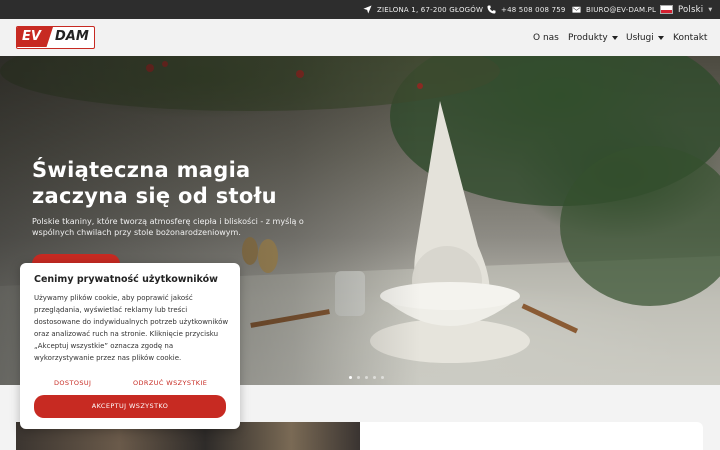 The height and width of the screenshot is (450, 720). Describe the element at coordinates (360, 37) in the screenshot. I see `site-header: EV DAM O nas Produkty Usługi Kontakt` at that location.